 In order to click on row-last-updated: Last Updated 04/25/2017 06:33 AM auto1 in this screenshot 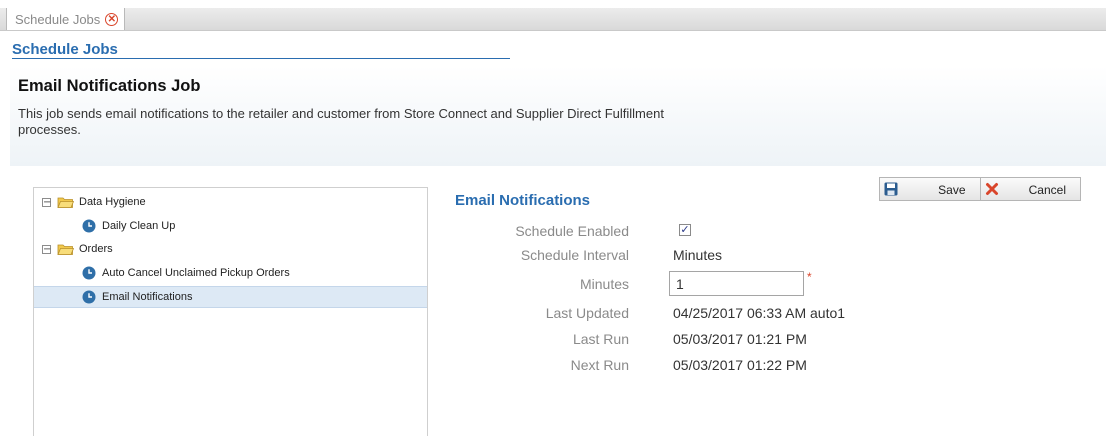, I will do `click(765, 313)`.